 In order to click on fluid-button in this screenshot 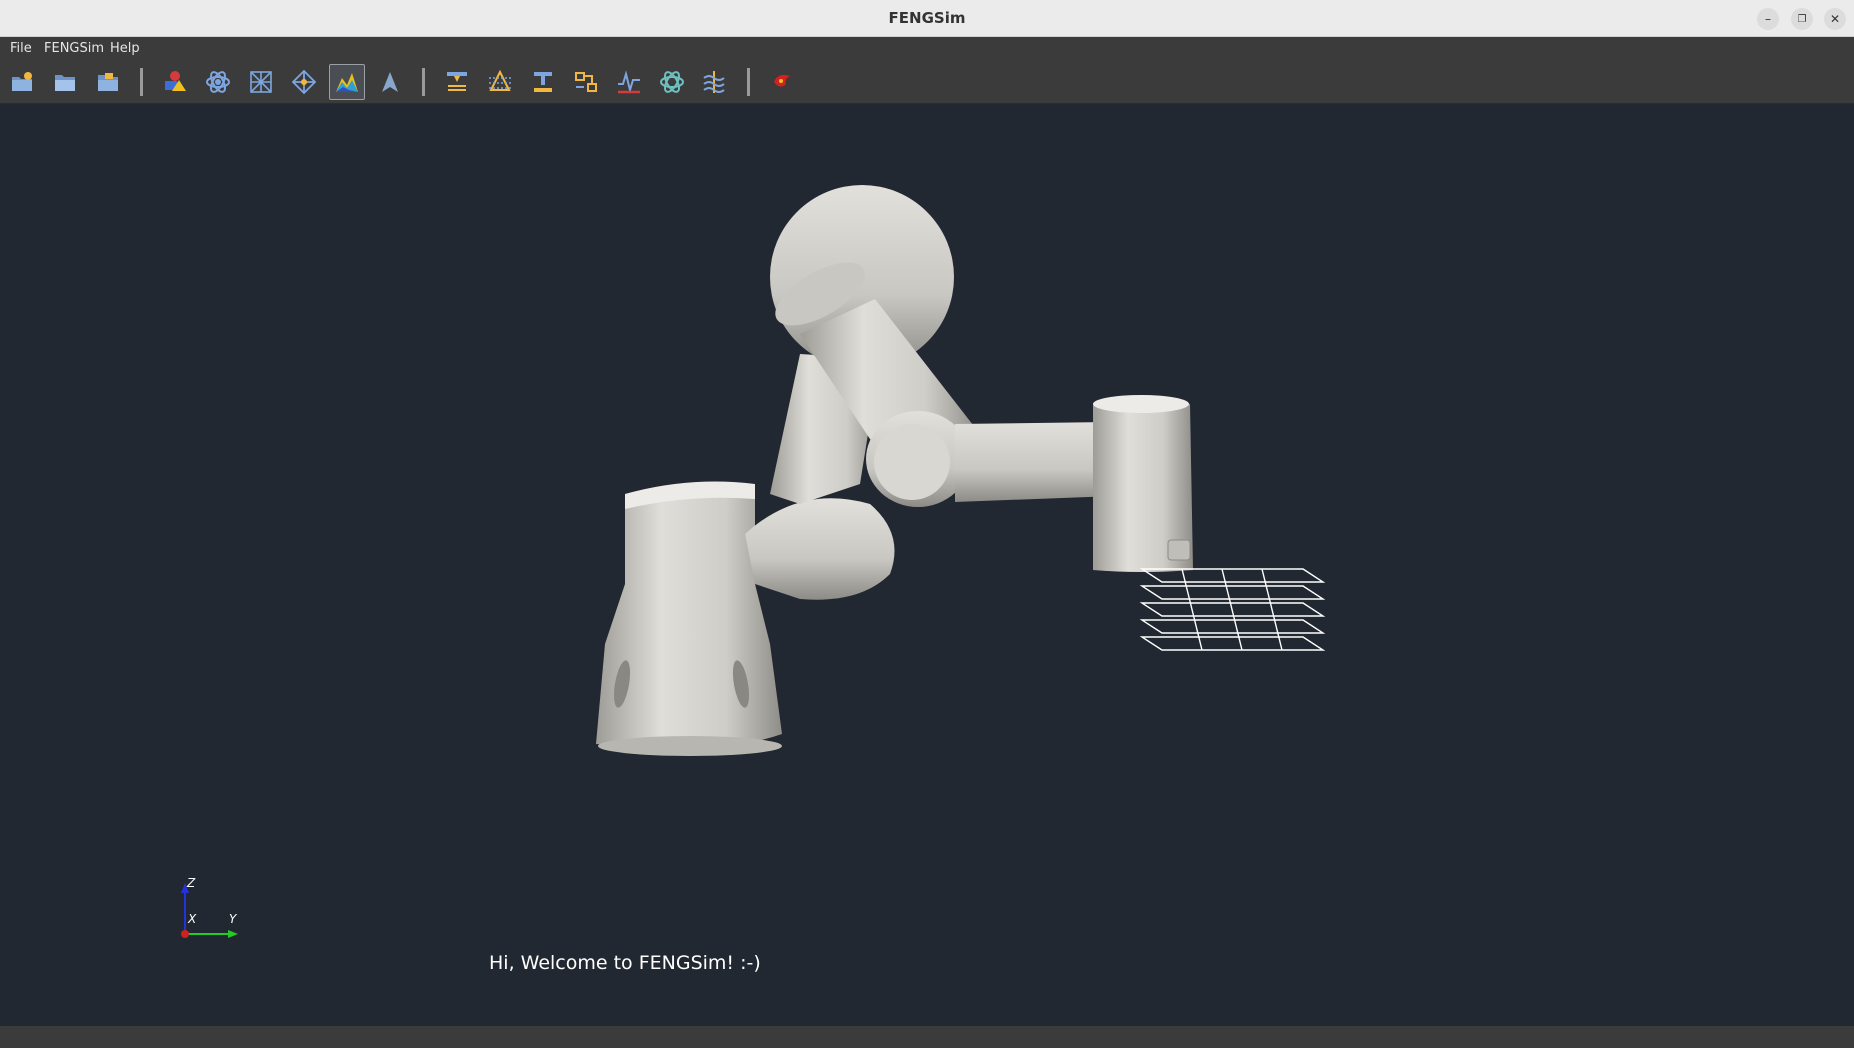, I will do `click(715, 82)`.